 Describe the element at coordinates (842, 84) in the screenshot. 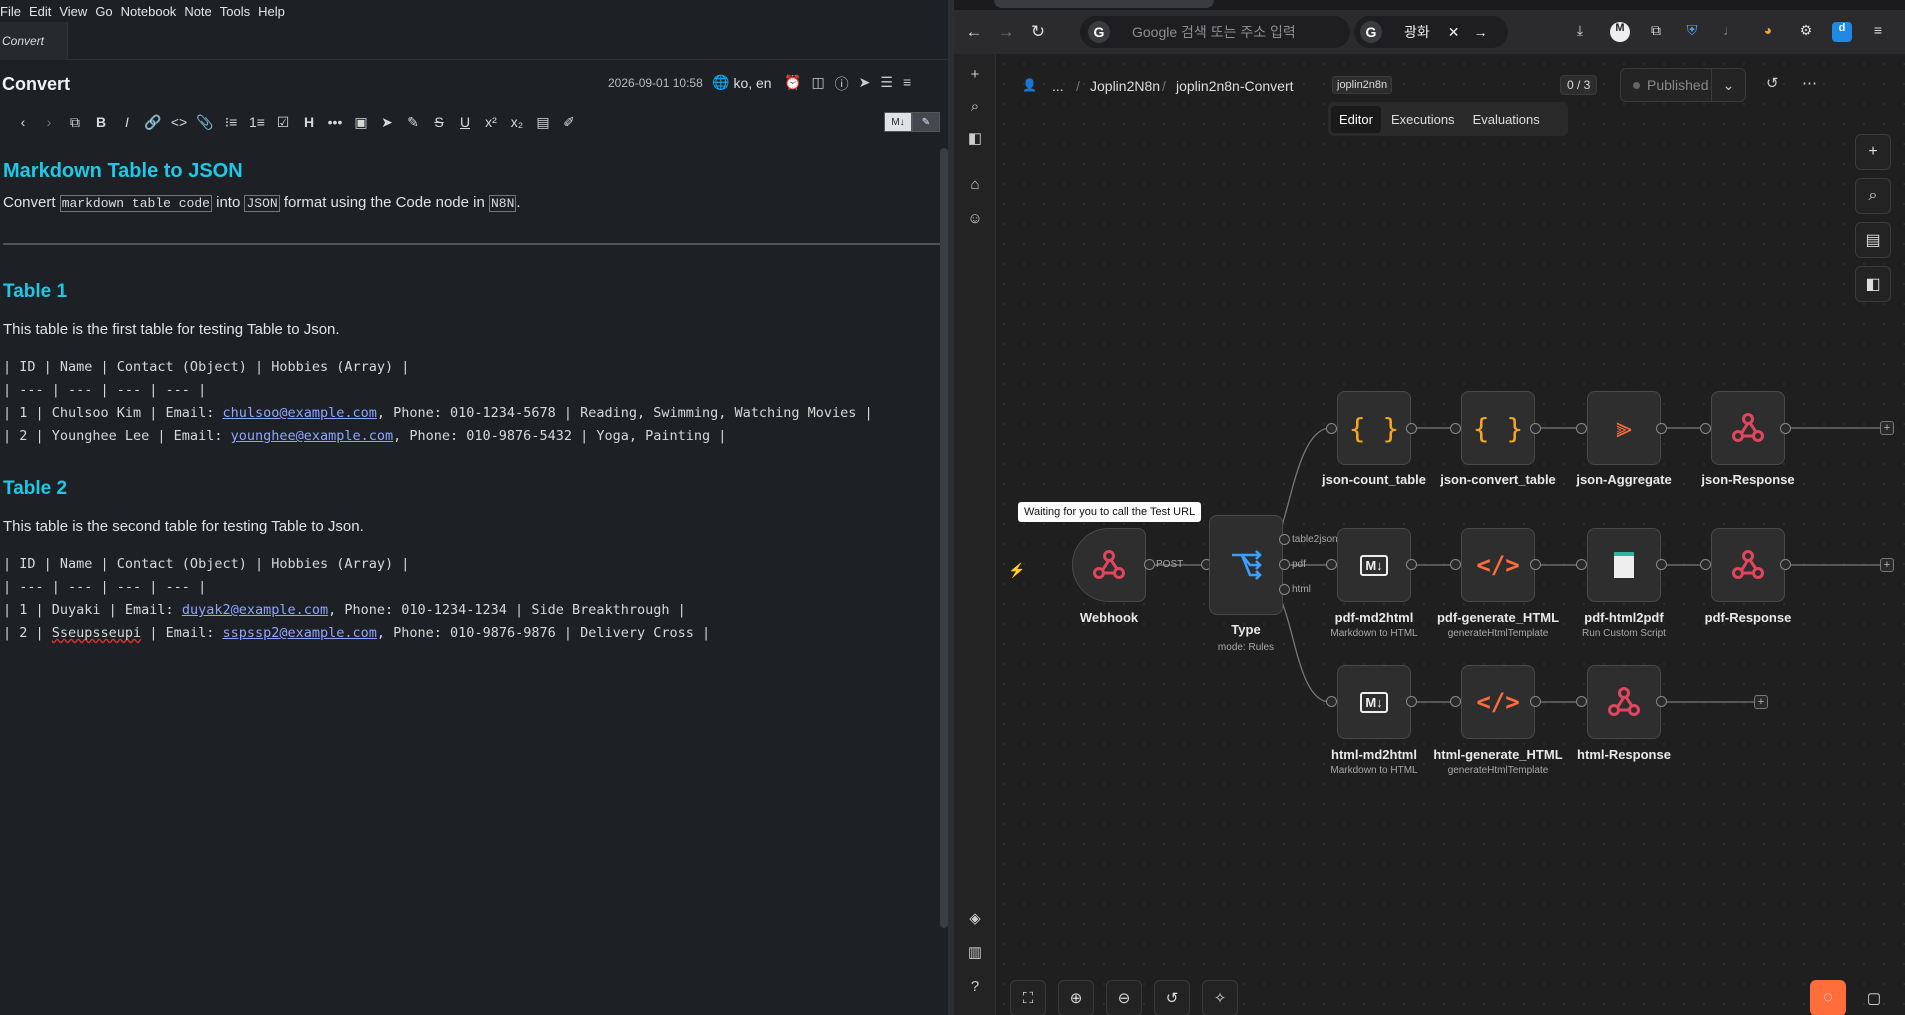

I see `info-icon: ⓘ` at that location.